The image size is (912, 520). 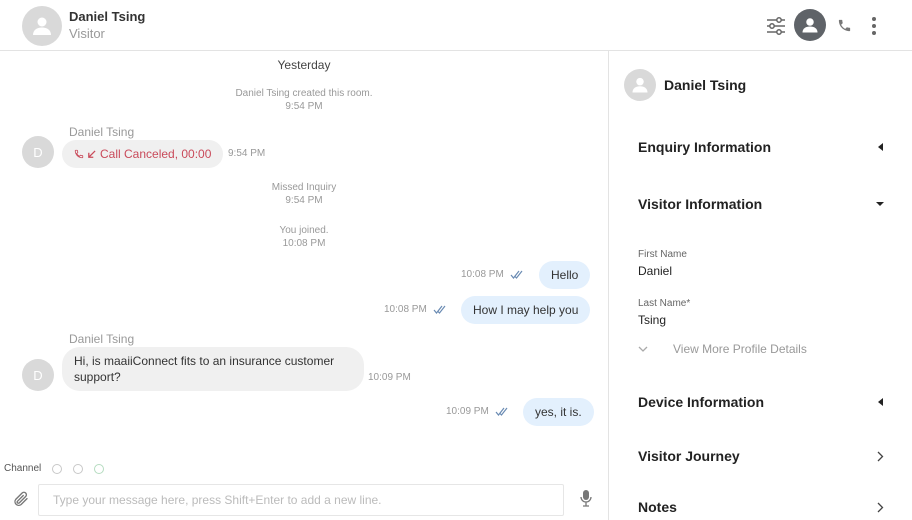 I want to click on attach-button, so click(x=21, y=499).